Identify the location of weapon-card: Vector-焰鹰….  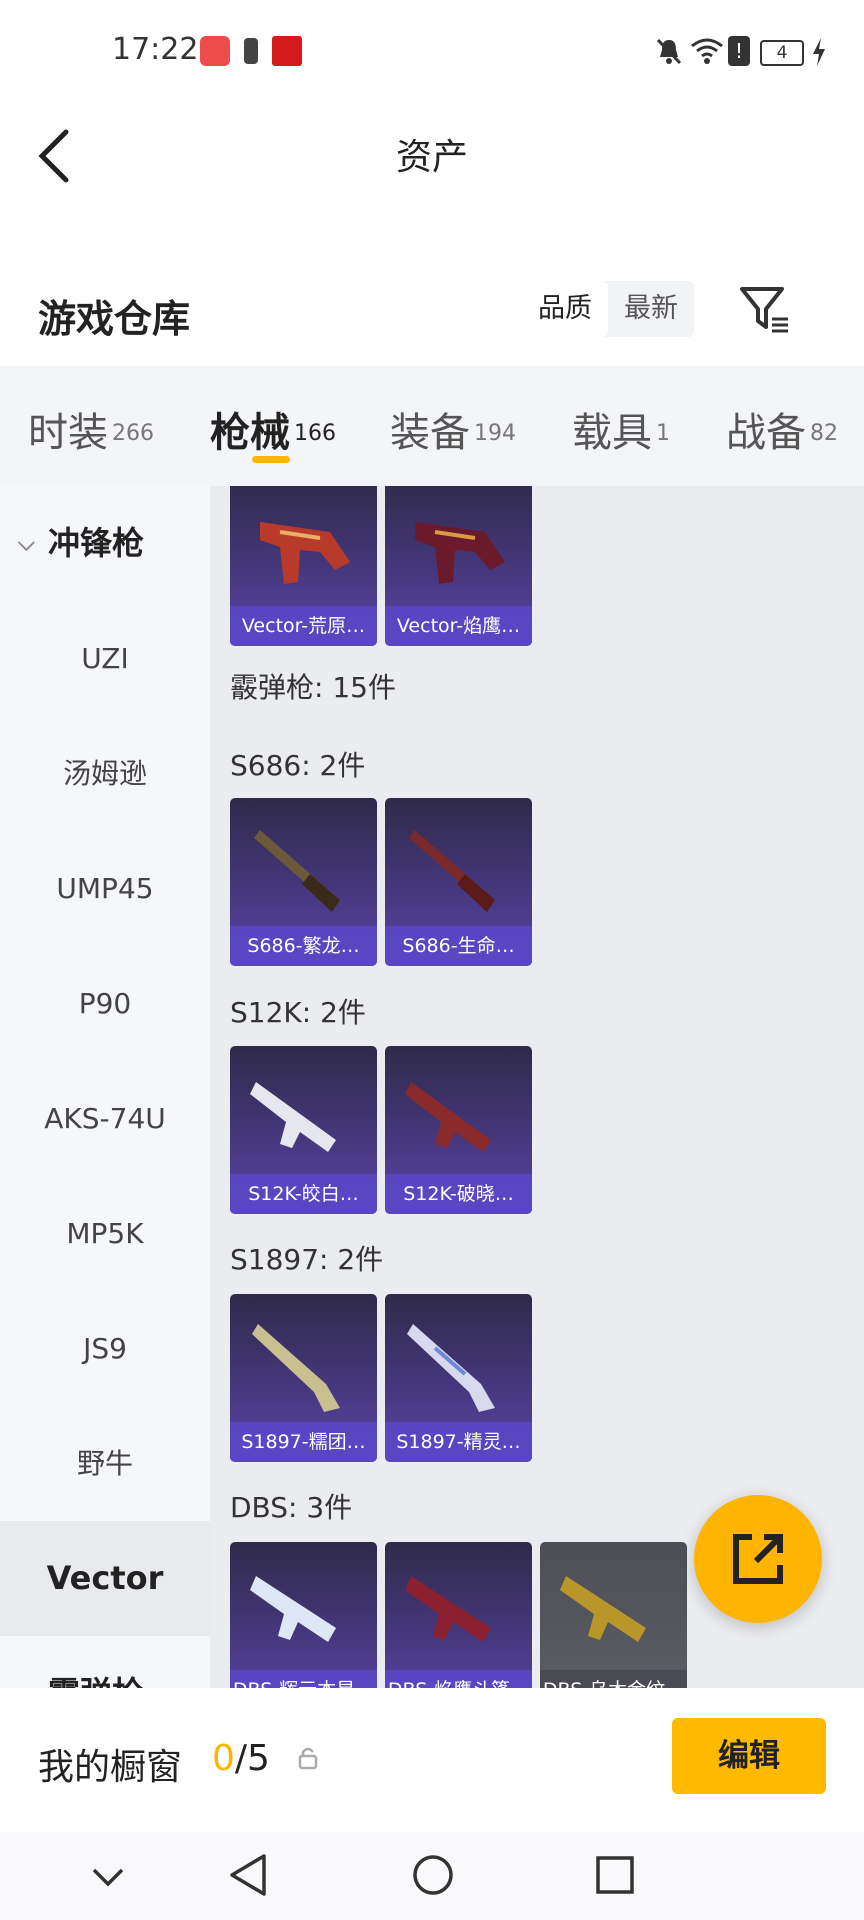
(458, 566).